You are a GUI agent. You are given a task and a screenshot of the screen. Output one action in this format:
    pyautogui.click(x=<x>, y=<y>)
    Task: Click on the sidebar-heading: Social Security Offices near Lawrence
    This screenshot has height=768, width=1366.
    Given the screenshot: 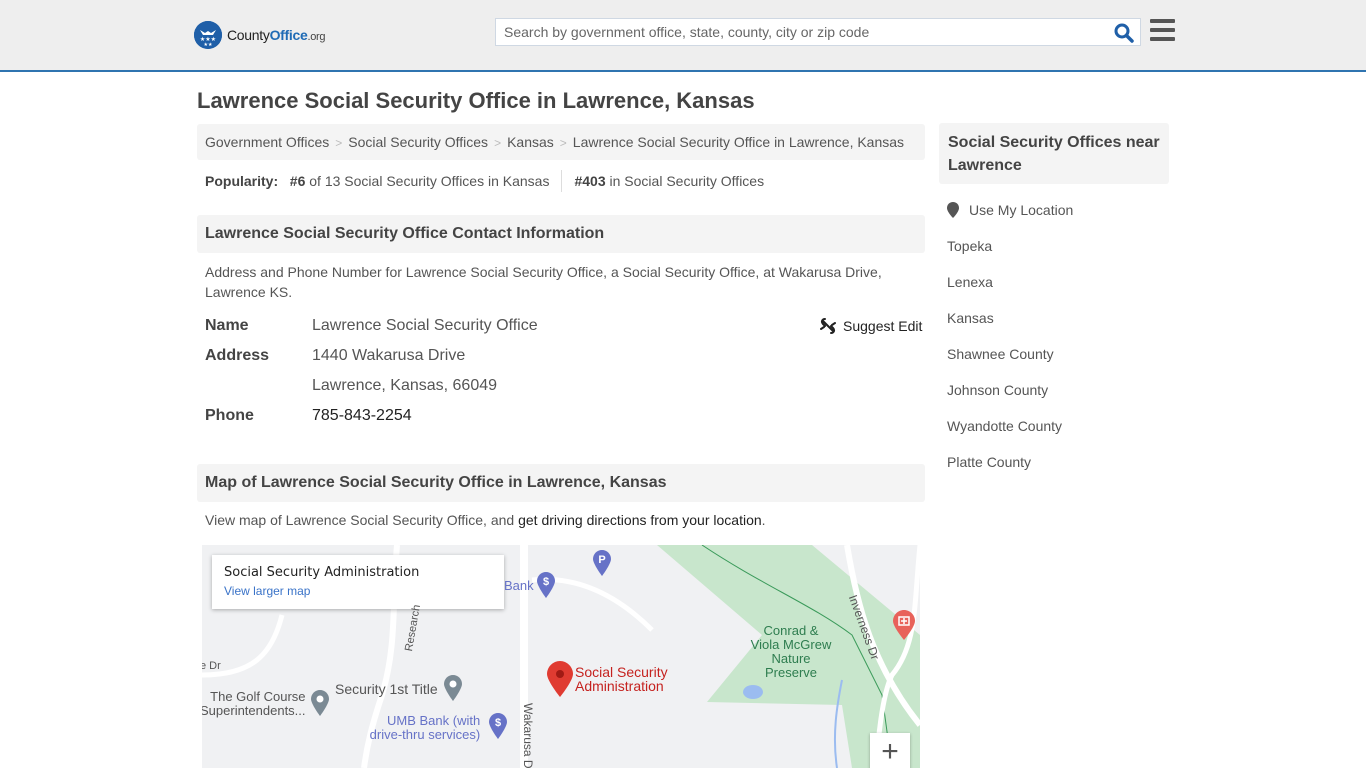 What is the action you would take?
    pyautogui.click(x=1054, y=153)
    